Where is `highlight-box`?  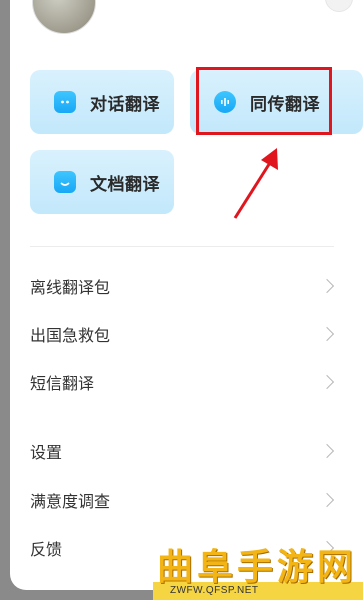 highlight-box is located at coordinates (264, 101).